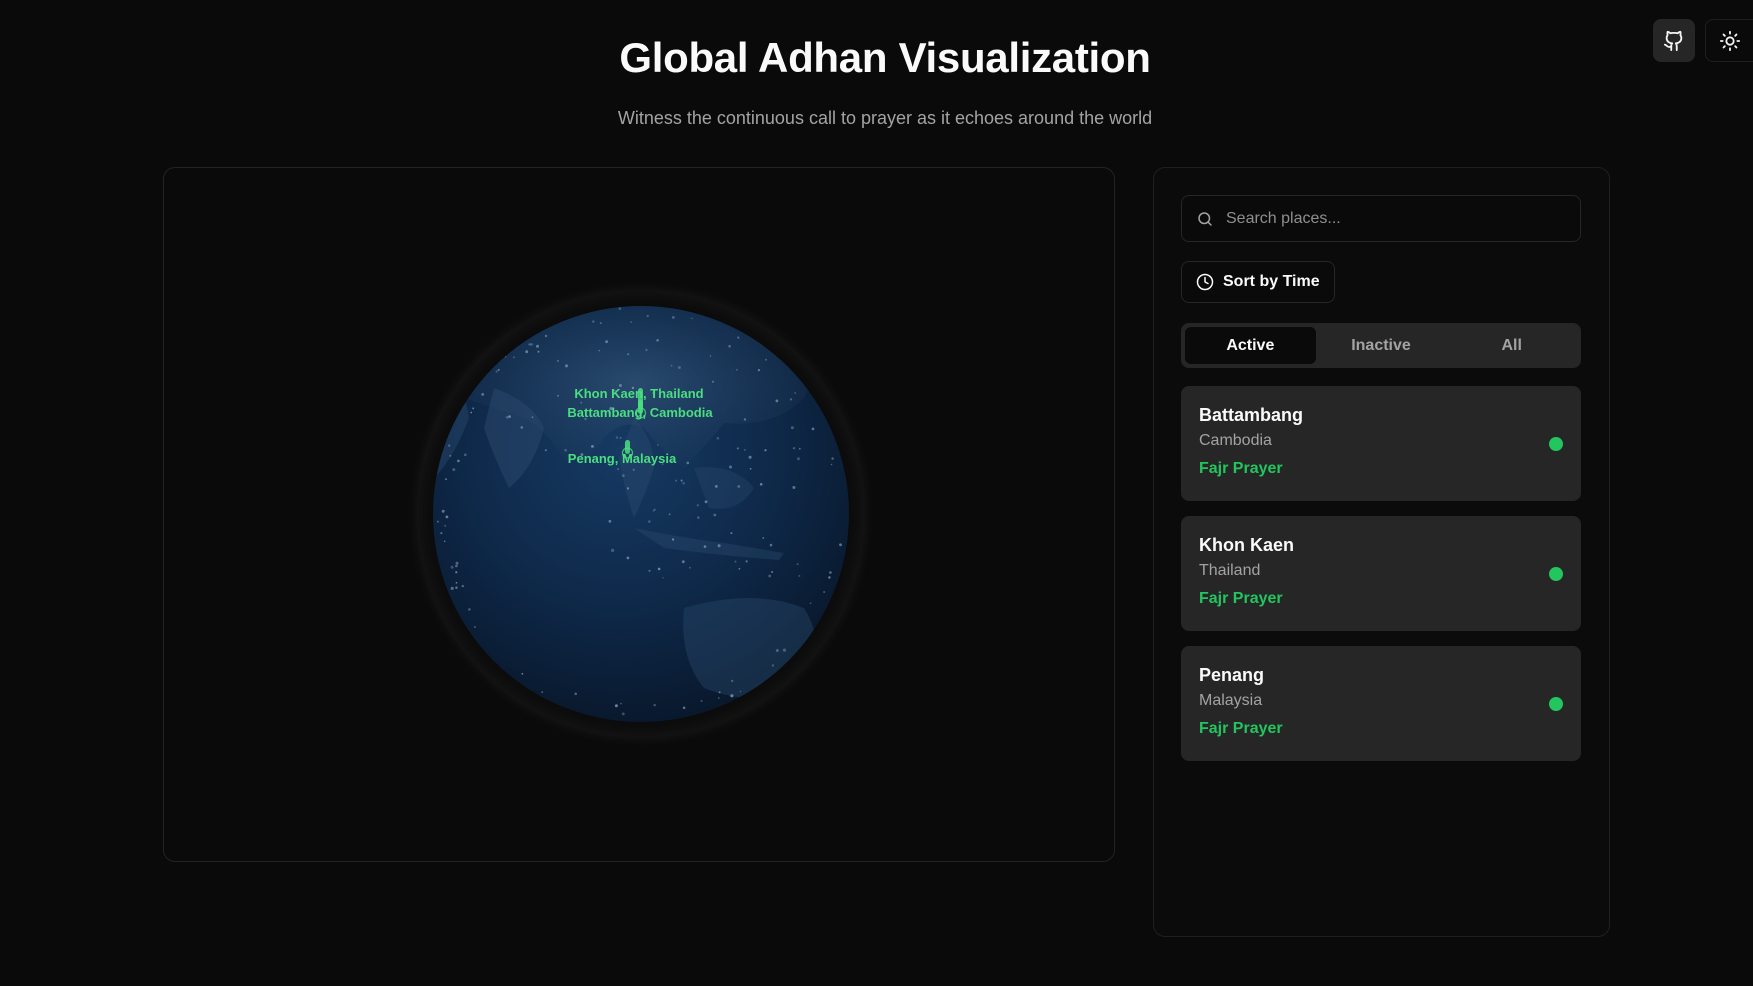 The height and width of the screenshot is (986, 1753). I want to click on place-city: Khon Kaen, so click(1247, 545).